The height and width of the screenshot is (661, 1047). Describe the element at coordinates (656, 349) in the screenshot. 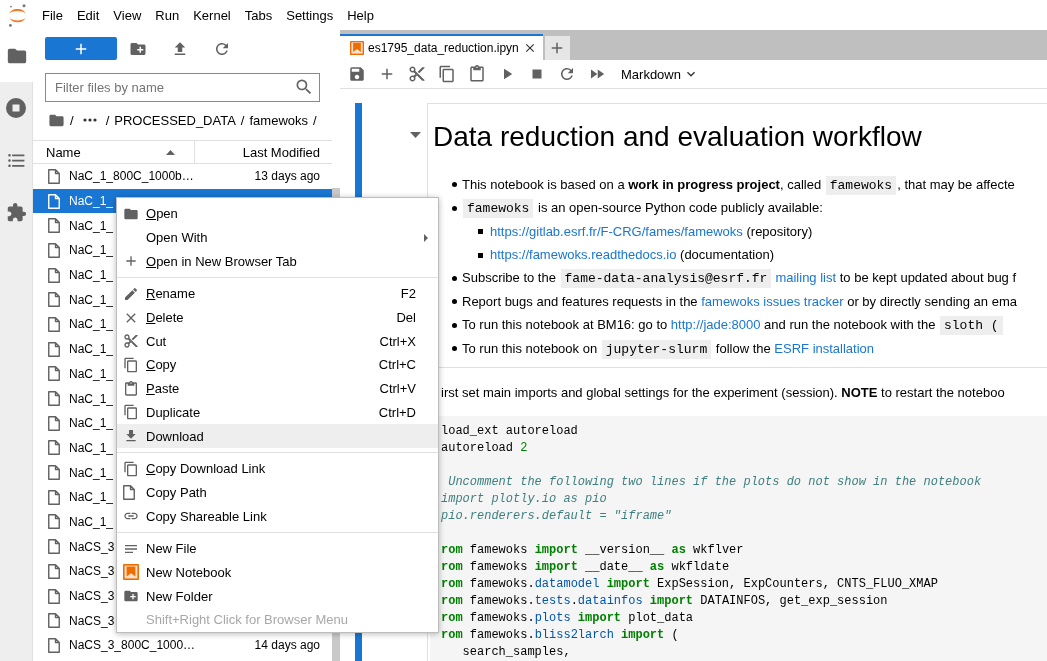

I see `inline-code: jupyter-slurm` at that location.